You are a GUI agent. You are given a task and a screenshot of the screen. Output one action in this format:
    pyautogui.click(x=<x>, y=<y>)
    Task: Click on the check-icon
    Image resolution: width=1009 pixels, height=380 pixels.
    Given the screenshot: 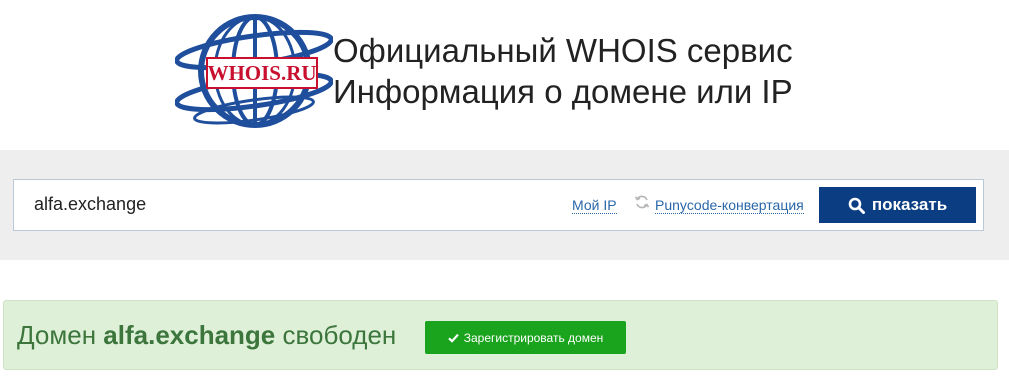 What is the action you would take?
    pyautogui.click(x=453, y=338)
    